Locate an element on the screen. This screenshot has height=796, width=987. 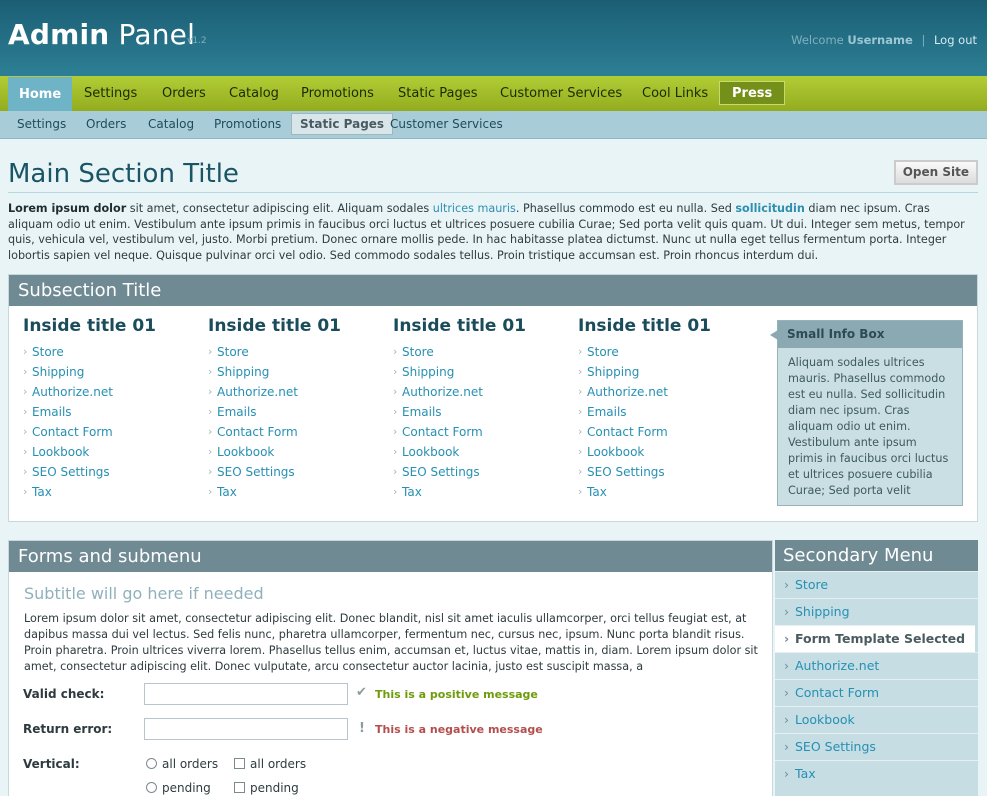
valid-check-label: Valid check: is located at coordinates (64, 694).